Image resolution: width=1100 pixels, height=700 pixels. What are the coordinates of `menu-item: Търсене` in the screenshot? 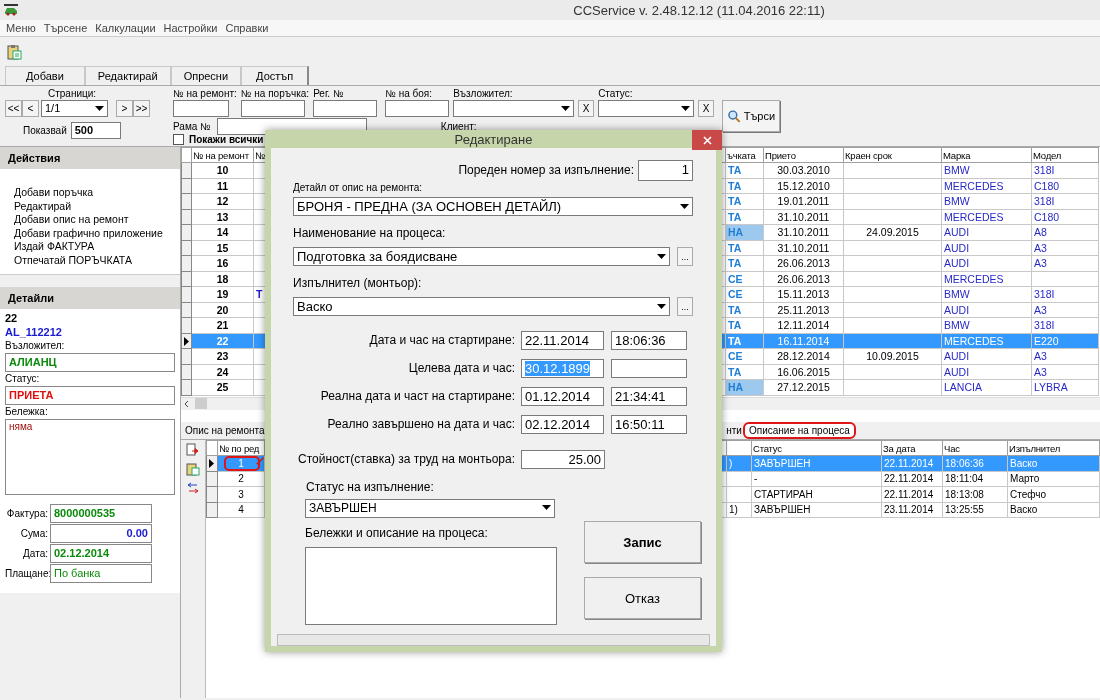 It's located at (65, 28).